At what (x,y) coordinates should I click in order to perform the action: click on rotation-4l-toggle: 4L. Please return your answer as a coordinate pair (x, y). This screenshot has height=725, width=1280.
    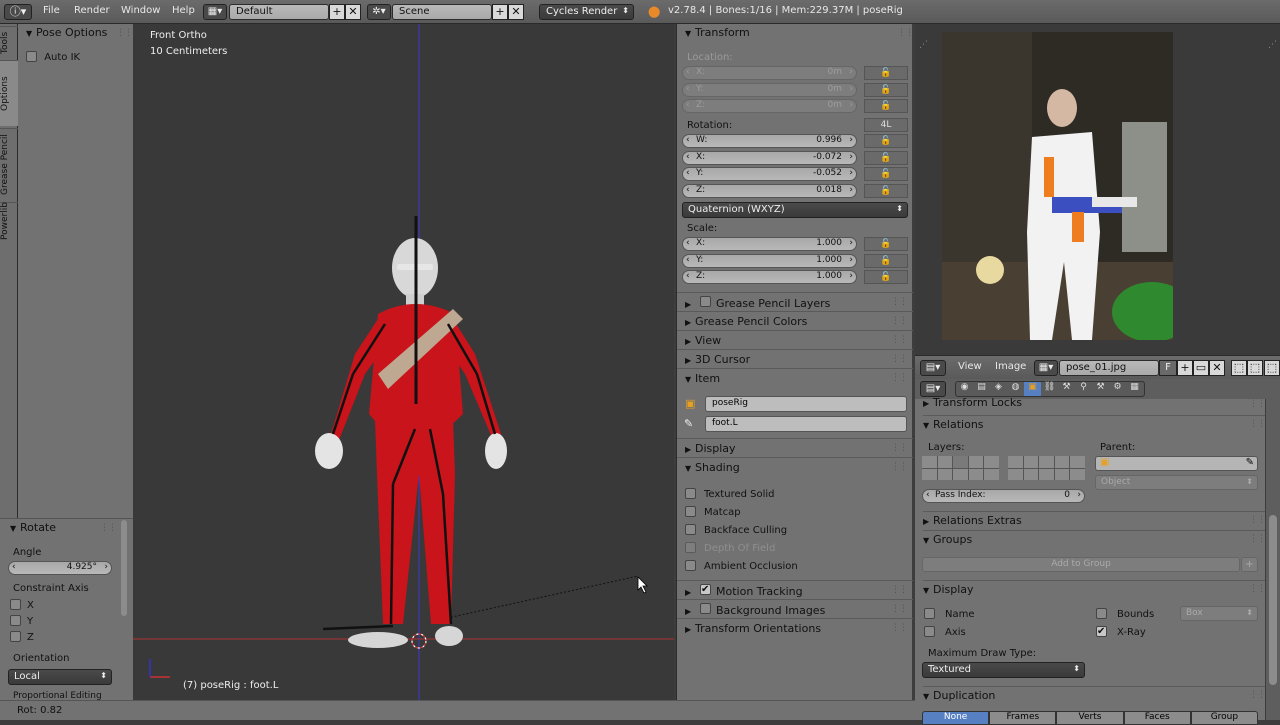
    Looking at the image, I should click on (886, 125).